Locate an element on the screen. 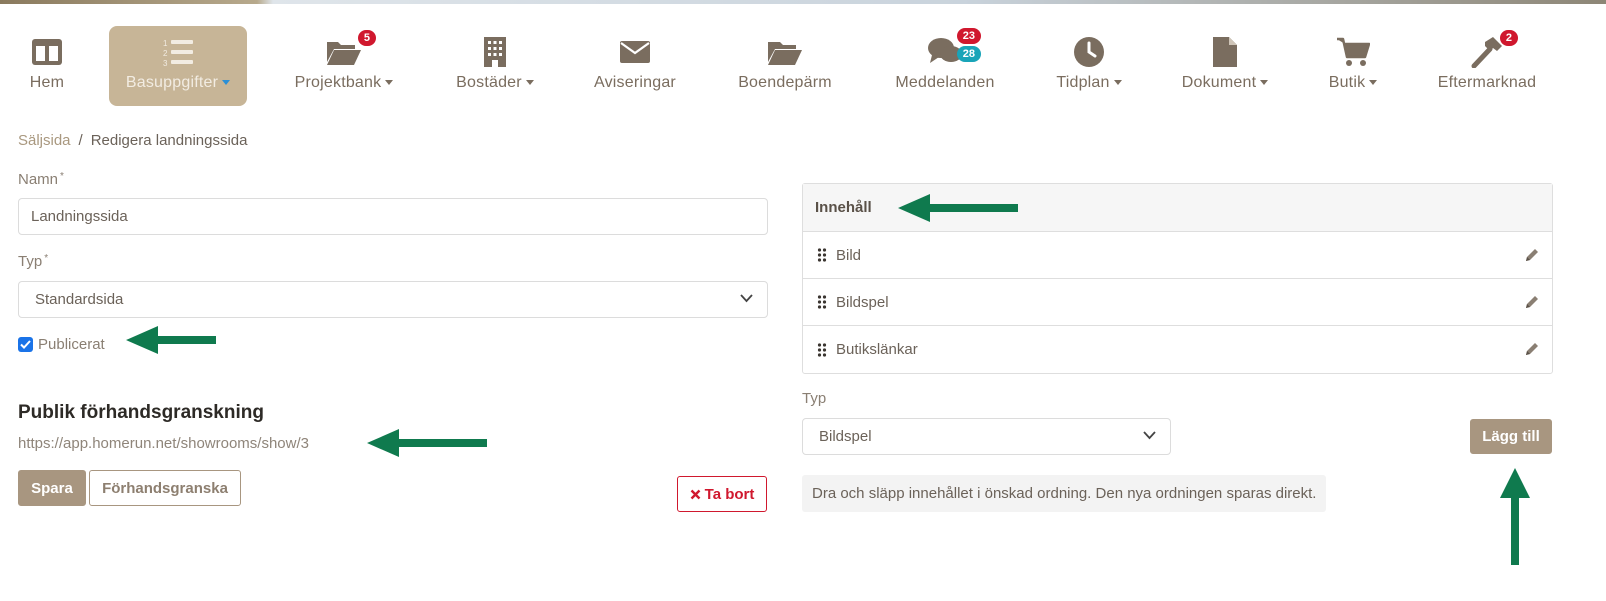 The height and width of the screenshot is (601, 1606). nav-item-meddelanden: 23 28 Meddelanden is located at coordinates (945, 66).